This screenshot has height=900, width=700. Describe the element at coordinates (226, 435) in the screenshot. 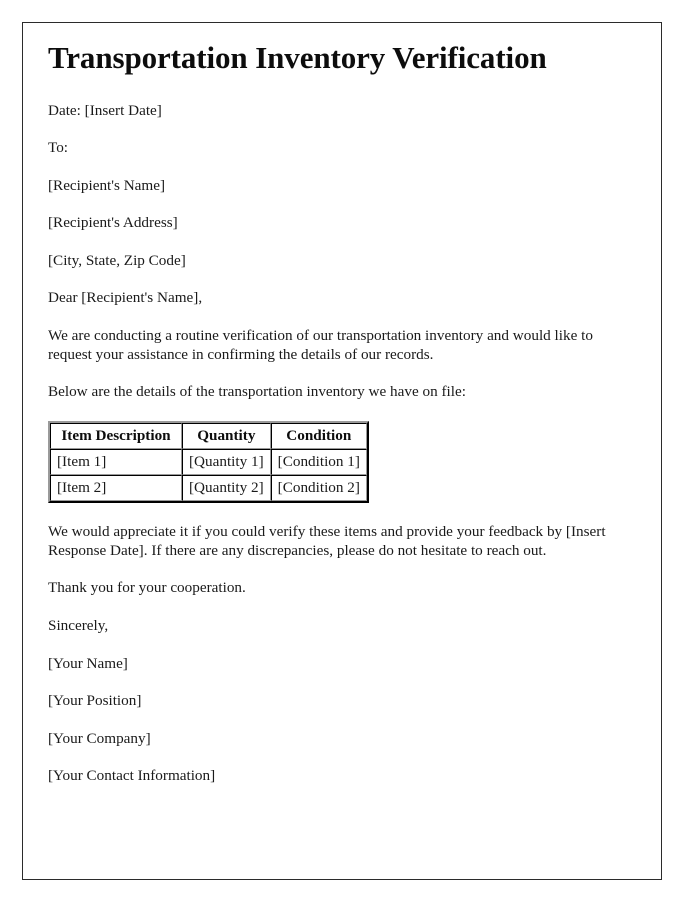

I see `column-header-quantity: Quantity` at that location.